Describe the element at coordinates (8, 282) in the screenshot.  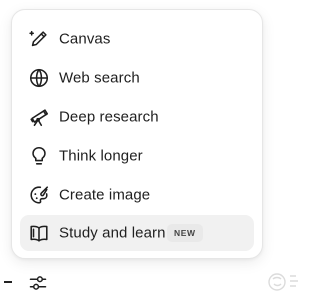
I see `minus-icon` at that location.